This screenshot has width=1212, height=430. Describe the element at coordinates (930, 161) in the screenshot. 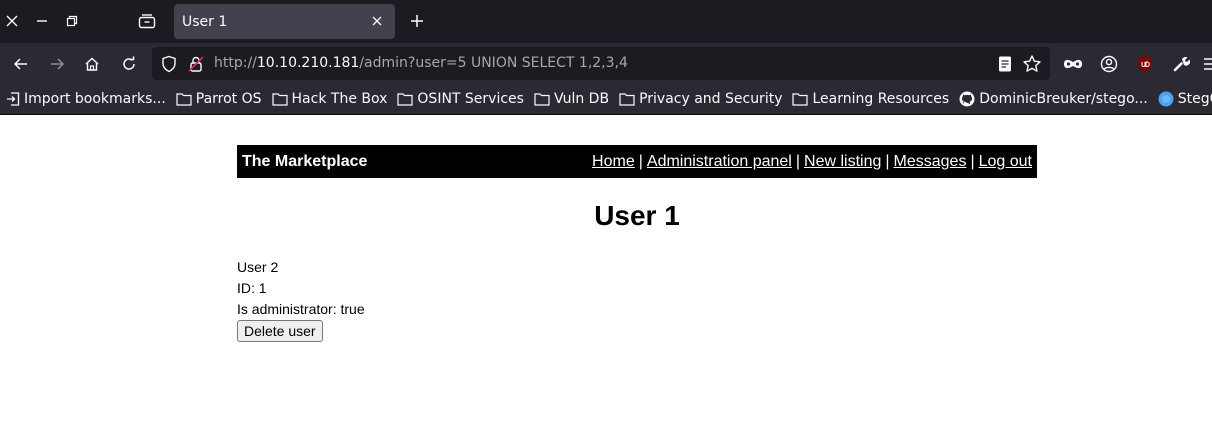

I see `nav-messages-link: Messages` at that location.